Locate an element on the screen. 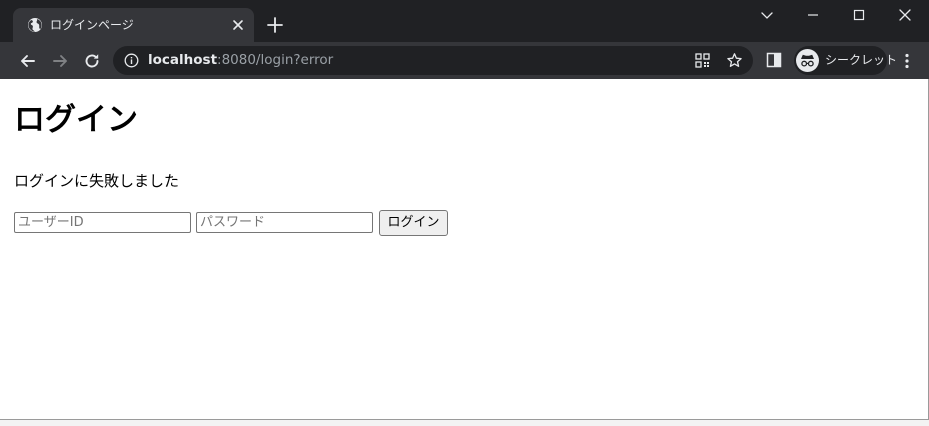 Image resolution: width=929 pixels, height=426 pixels. address-bar: localhost:8080/login?error is located at coordinates (433, 60).